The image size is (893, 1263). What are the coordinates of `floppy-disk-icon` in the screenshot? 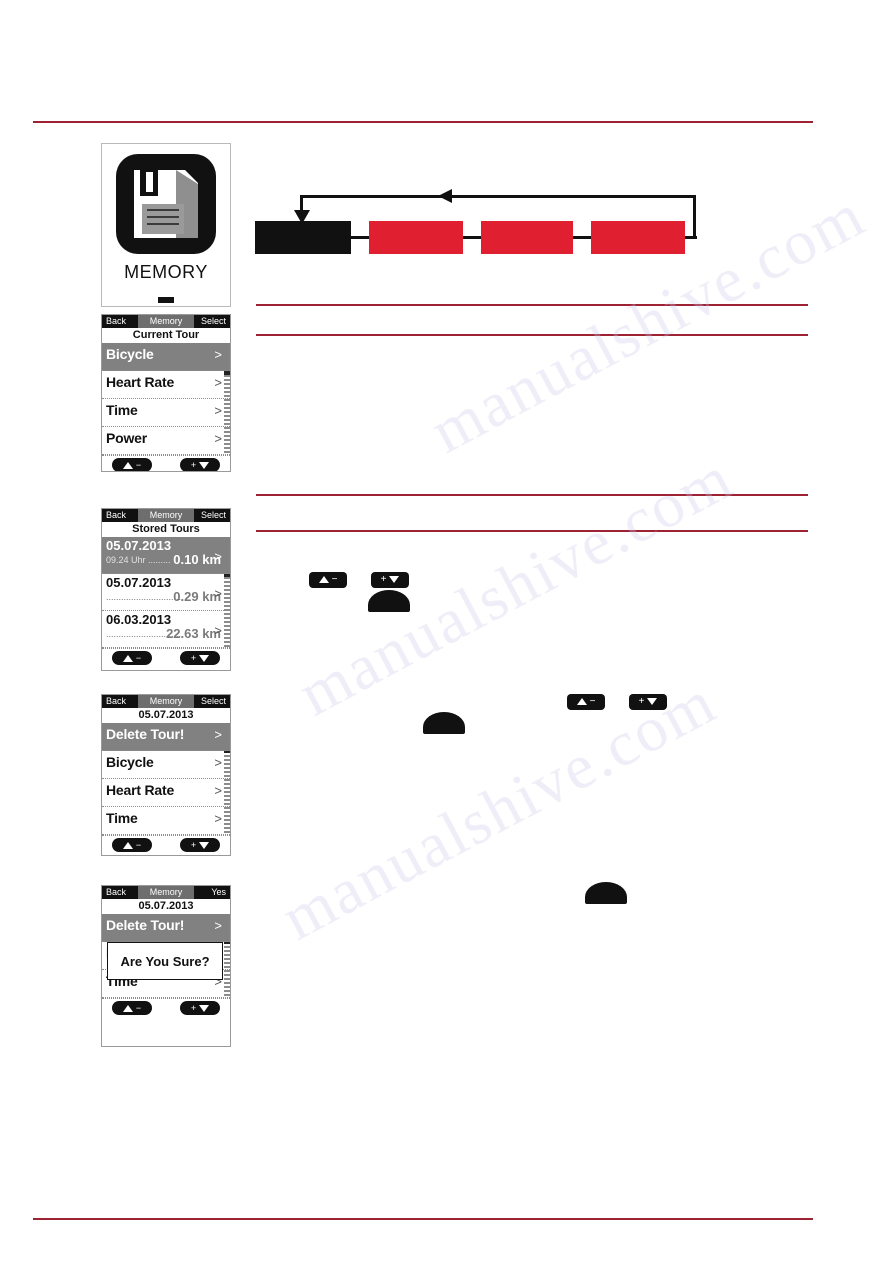 It's located at (166, 204).